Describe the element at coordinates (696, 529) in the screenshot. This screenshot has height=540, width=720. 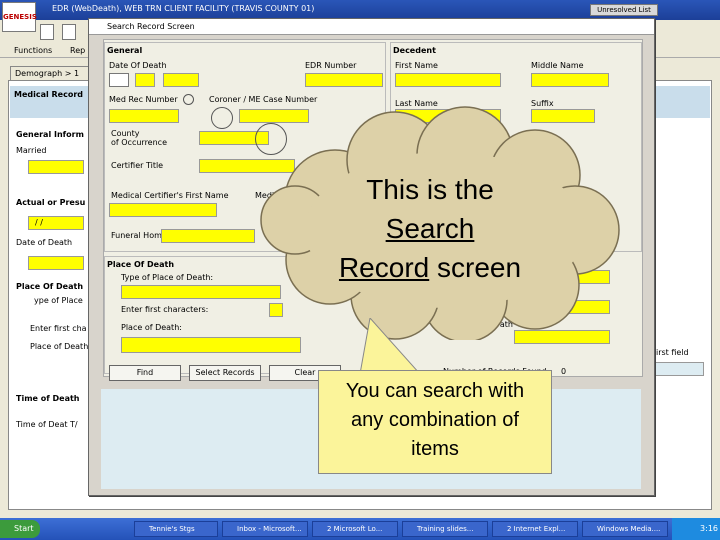
I see `system-clock: 3:16` at that location.